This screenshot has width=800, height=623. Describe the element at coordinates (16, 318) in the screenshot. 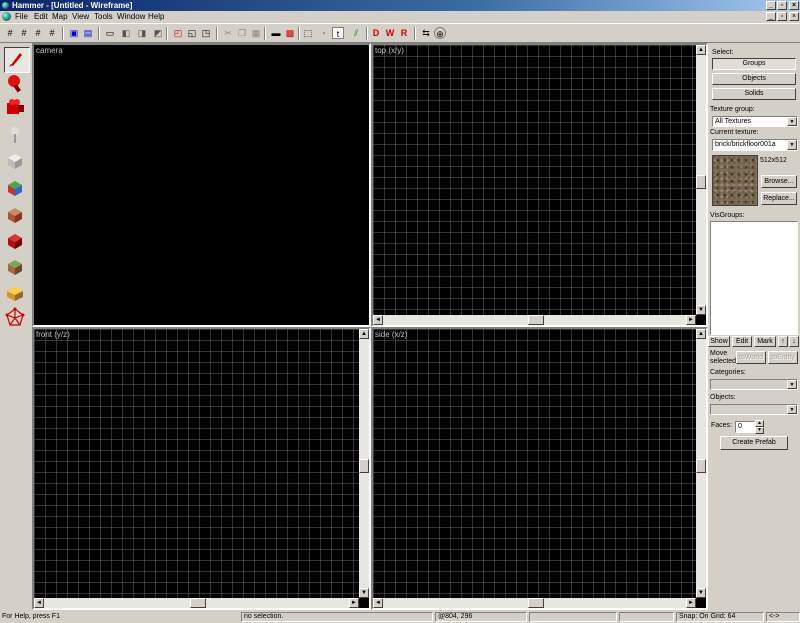

I see `vertex-tool-icon` at that location.